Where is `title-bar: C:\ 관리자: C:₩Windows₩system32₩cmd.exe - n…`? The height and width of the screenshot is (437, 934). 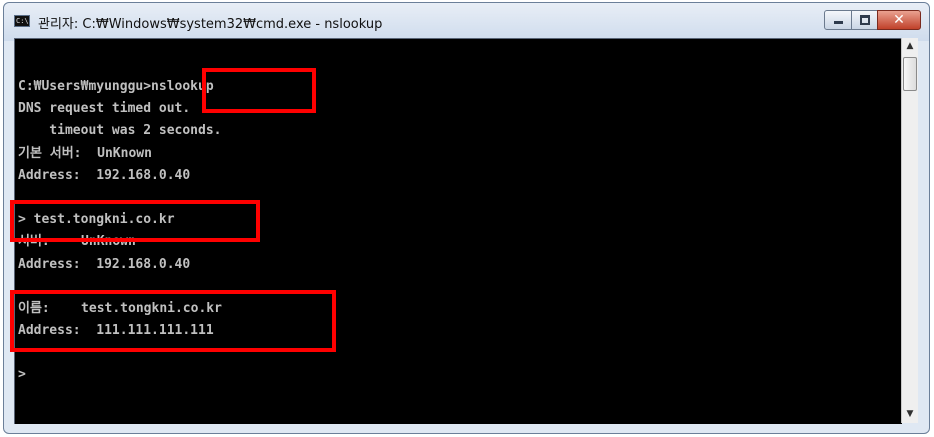
title-bar: C:\ 관리자: C:₩Windows₩system32₩cmd.exe - n… is located at coordinates (466, 22).